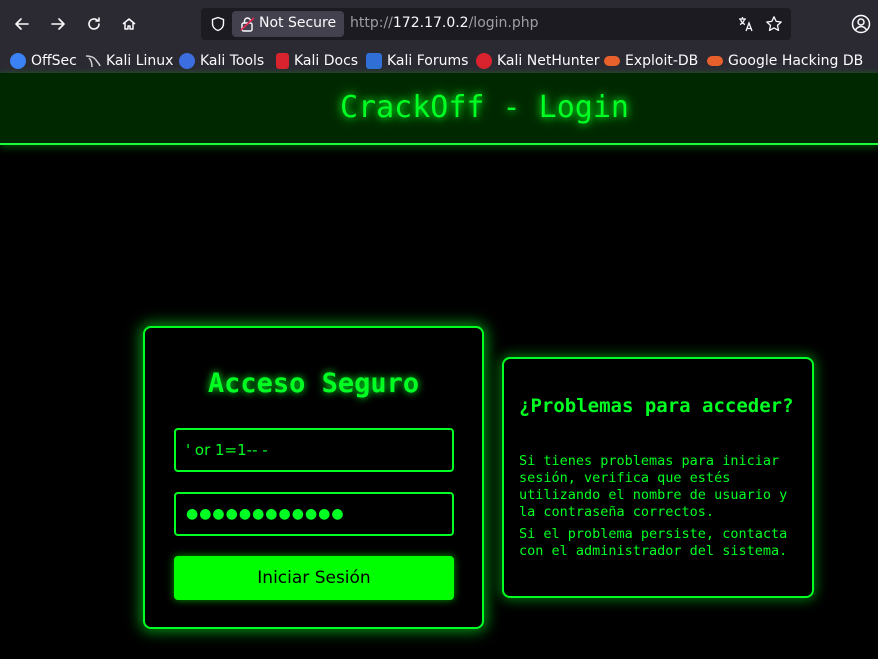 This screenshot has width=878, height=659. I want to click on url-text: http://172.17.0.2/login.php, so click(444, 23).